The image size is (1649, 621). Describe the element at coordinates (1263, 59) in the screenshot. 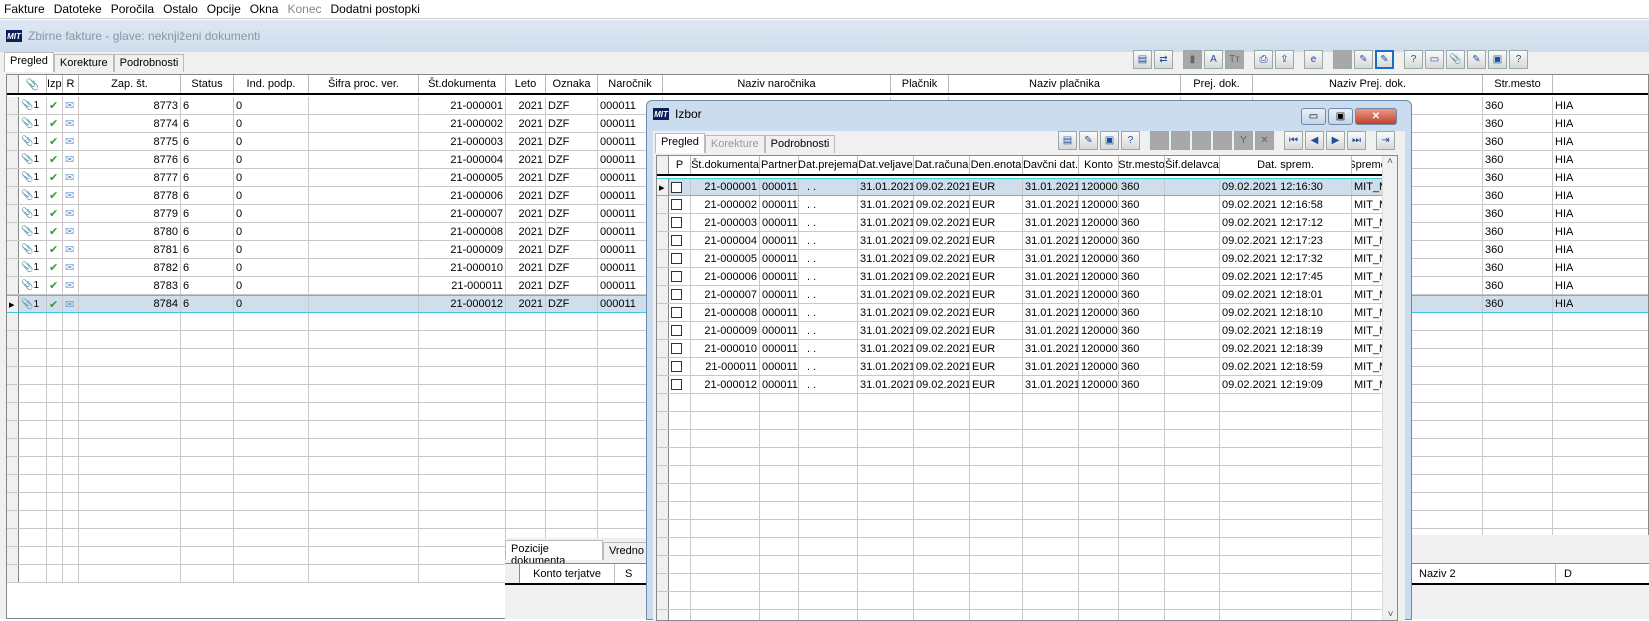

I see `pdf-icon: ⎙` at that location.